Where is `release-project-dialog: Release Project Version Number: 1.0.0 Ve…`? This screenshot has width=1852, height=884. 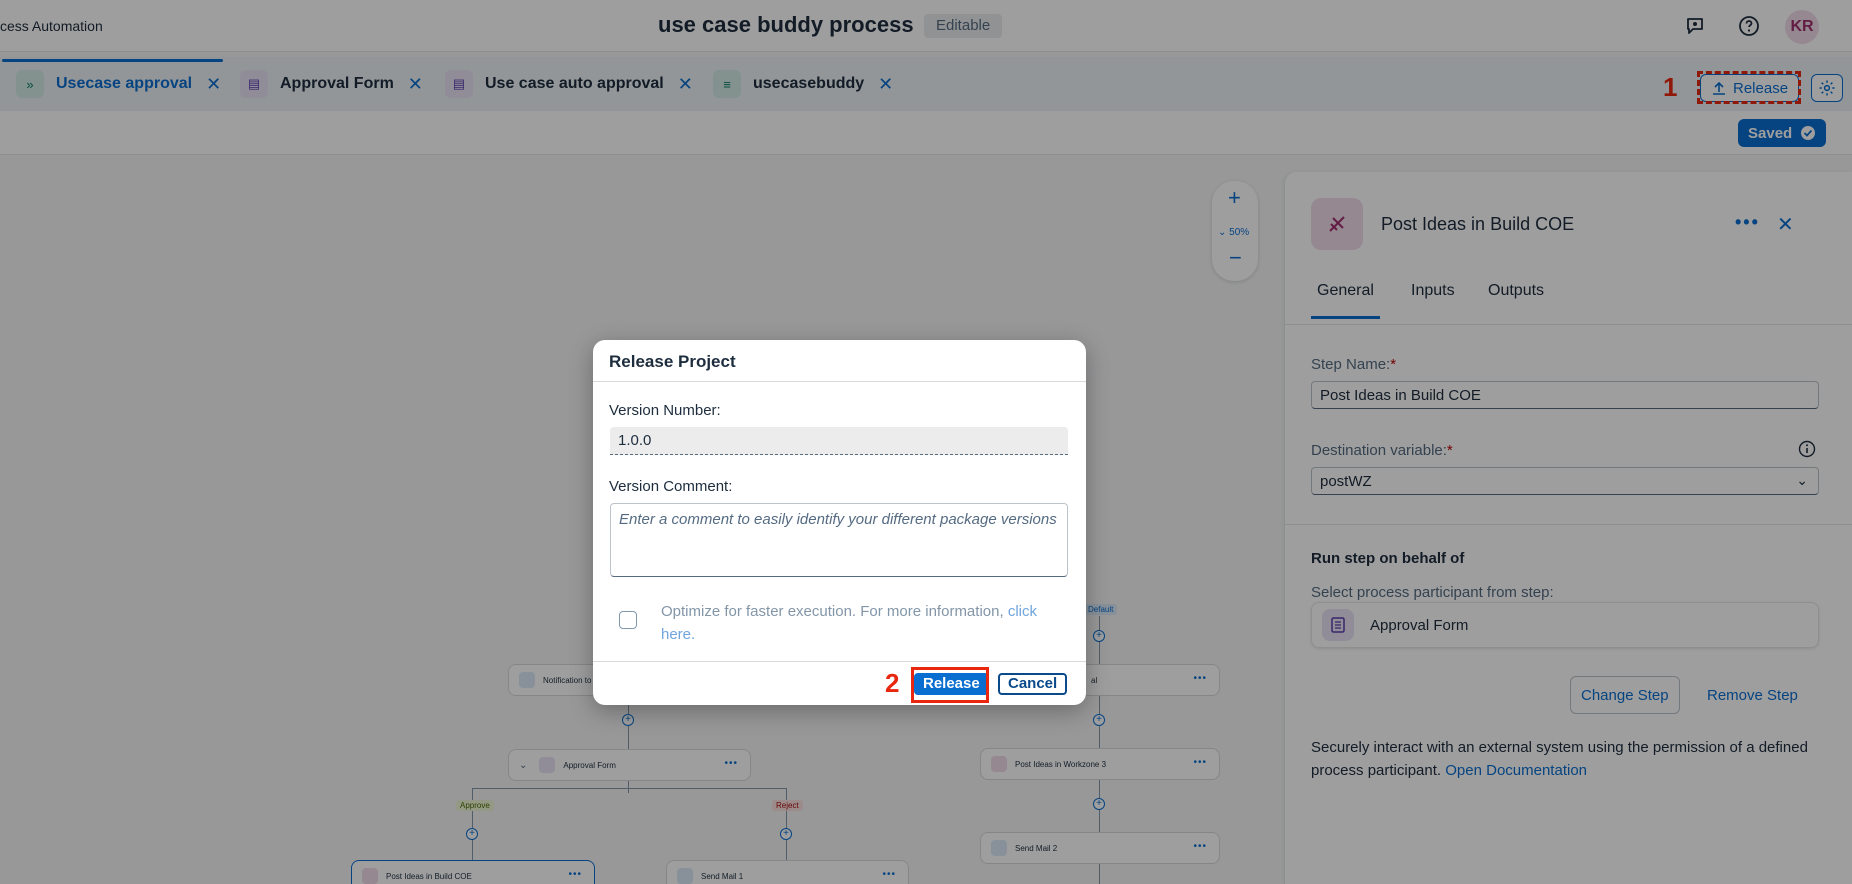 release-project-dialog: Release Project Version Number: 1.0.0 Ve… is located at coordinates (839, 522).